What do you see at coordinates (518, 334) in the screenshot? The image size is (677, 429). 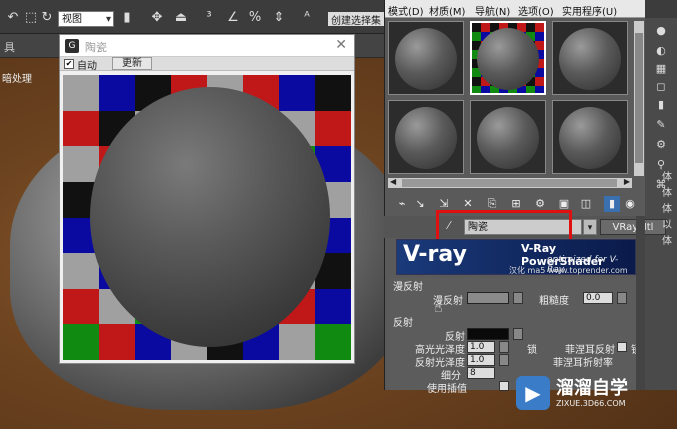 I see `reflect-map-button` at bounding box center [518, 334].